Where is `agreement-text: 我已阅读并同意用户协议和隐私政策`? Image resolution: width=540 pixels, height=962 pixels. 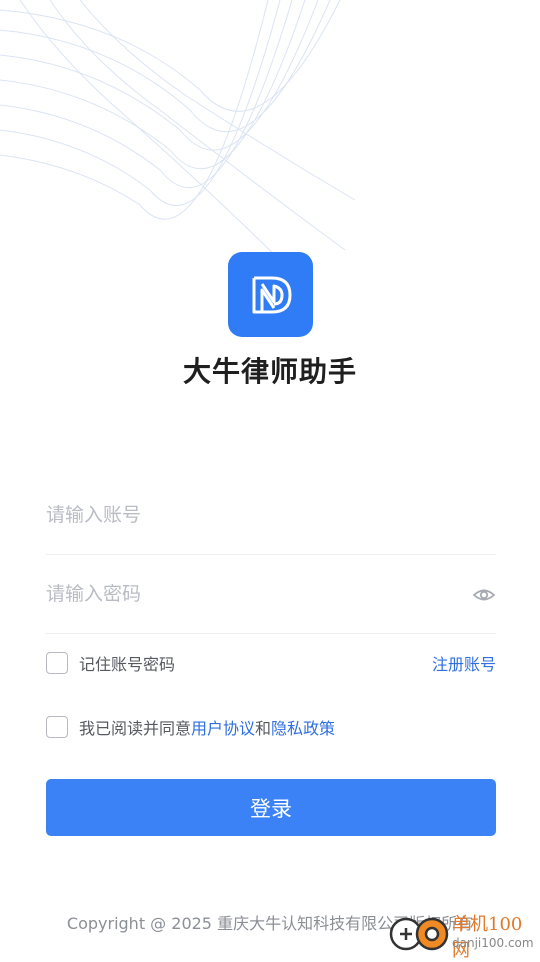 agreement-text: 我已阅读并同意用户协议和隐私政策 is located at coordinates (207, 727).